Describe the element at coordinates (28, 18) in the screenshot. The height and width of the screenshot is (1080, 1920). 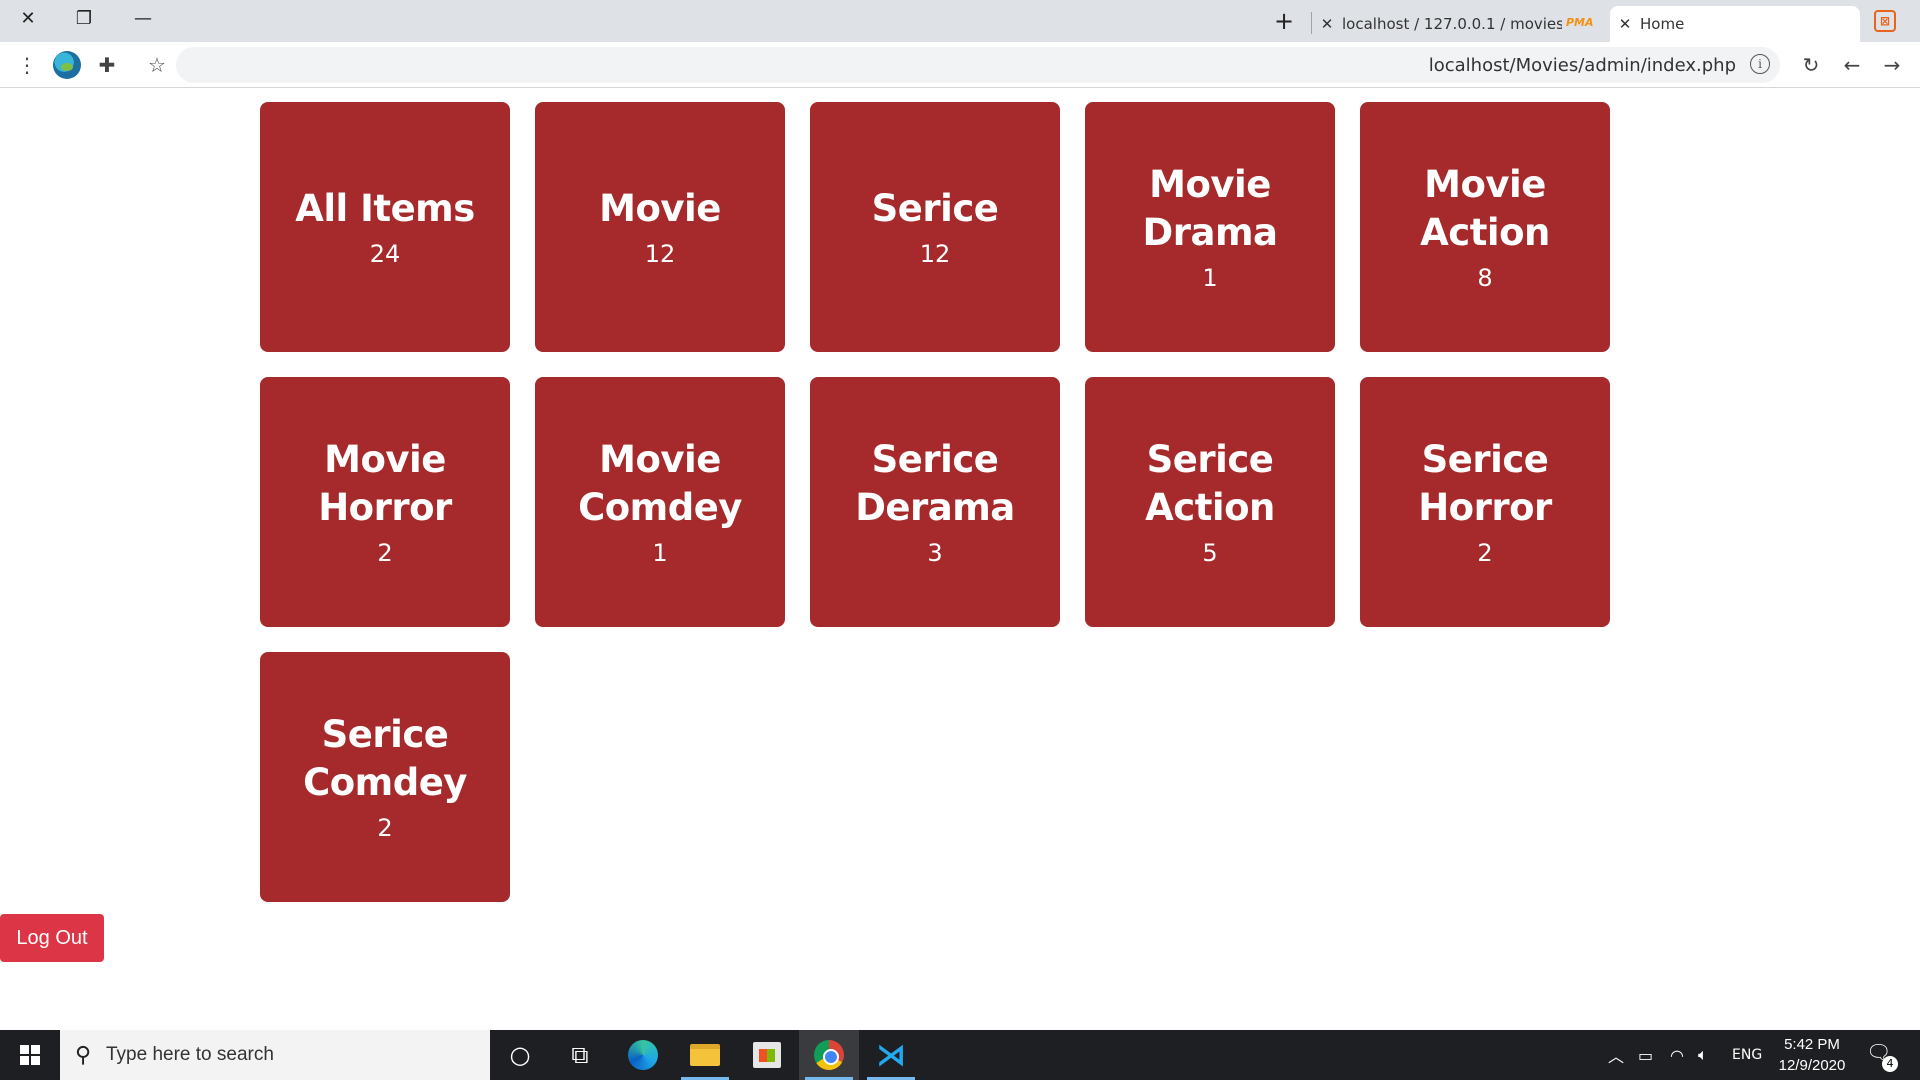
I see `close-window-icon: ✕` at that location.